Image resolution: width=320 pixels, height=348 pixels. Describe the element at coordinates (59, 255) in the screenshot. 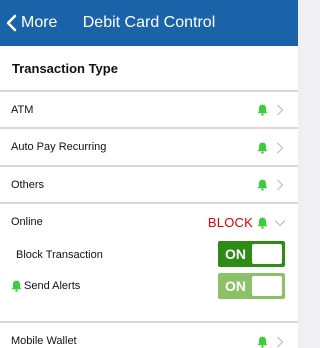

I see `block-transaction-label: Block Transaction` at that location.